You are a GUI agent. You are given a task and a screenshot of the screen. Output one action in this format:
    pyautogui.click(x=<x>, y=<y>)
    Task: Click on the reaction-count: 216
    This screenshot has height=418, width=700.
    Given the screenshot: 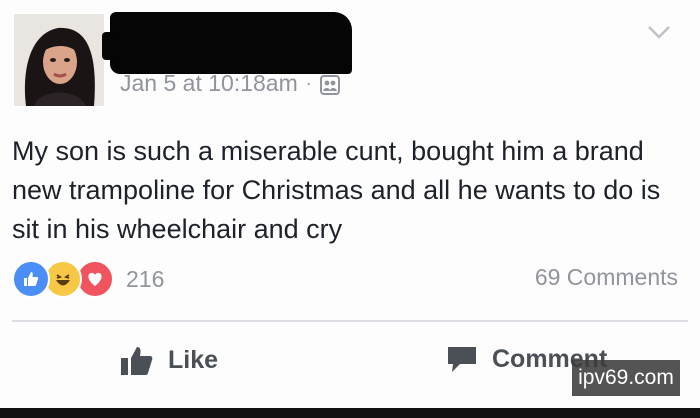 What is the action you would take?
    pyautogui.click(x=145, y=278)
    